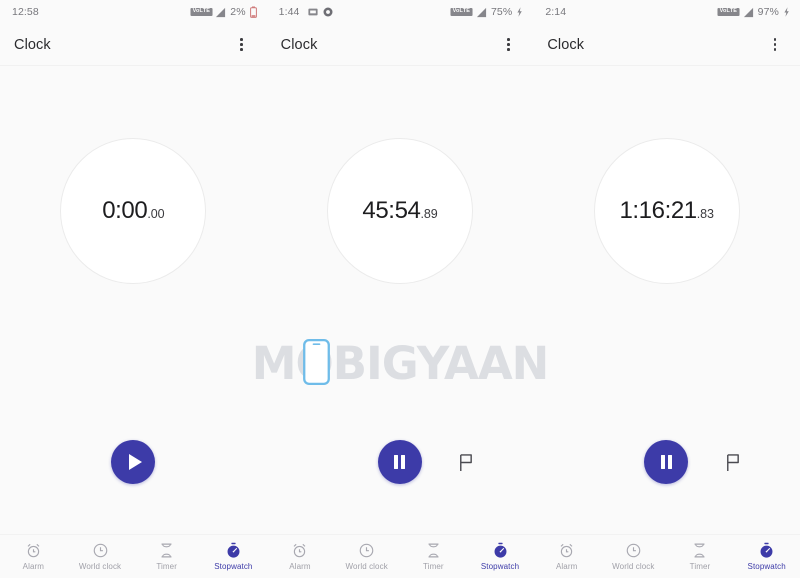 Image resolution: width=800 pixels, height=578 pixels. Describe the element at coordinates (133, 12) in the screenshot. I see `status-bar: 12:58 VoLTE 2%` at that location.